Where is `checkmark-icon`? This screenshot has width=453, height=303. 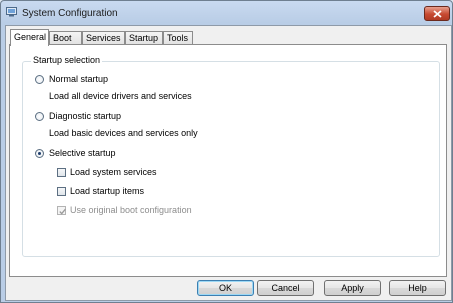
checkmark-icon is located at coordinates (62, 211).